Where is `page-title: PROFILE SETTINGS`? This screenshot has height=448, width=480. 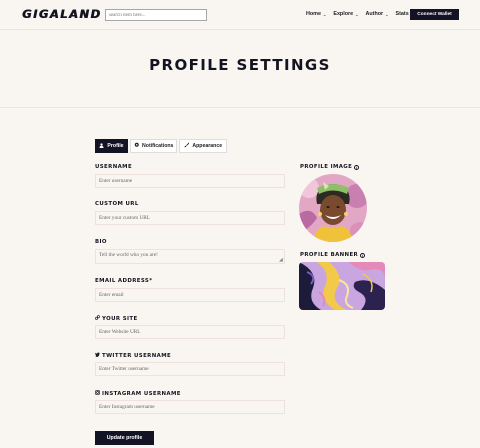 page-title: PROFILE SETTINGS is located at coordinates (240, 65).